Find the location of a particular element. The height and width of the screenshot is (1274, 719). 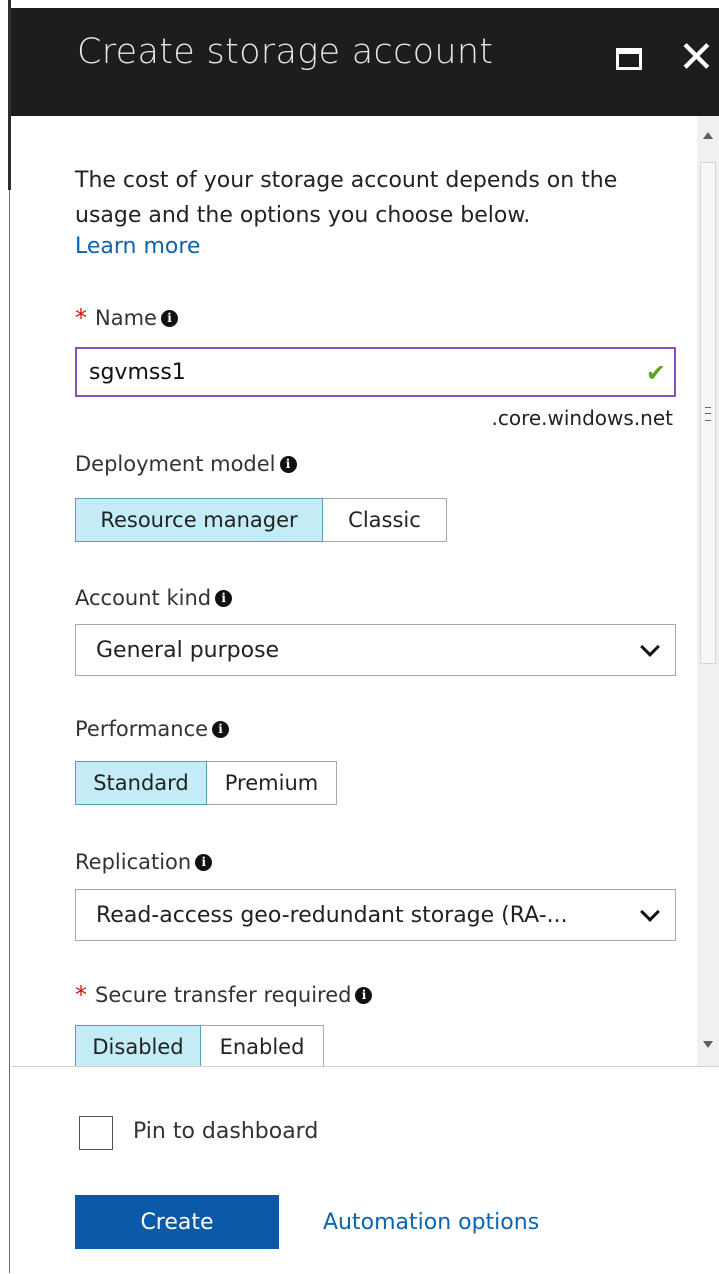

deployment-model-label-row: Deployment model i is located at coordinates (186, 464).